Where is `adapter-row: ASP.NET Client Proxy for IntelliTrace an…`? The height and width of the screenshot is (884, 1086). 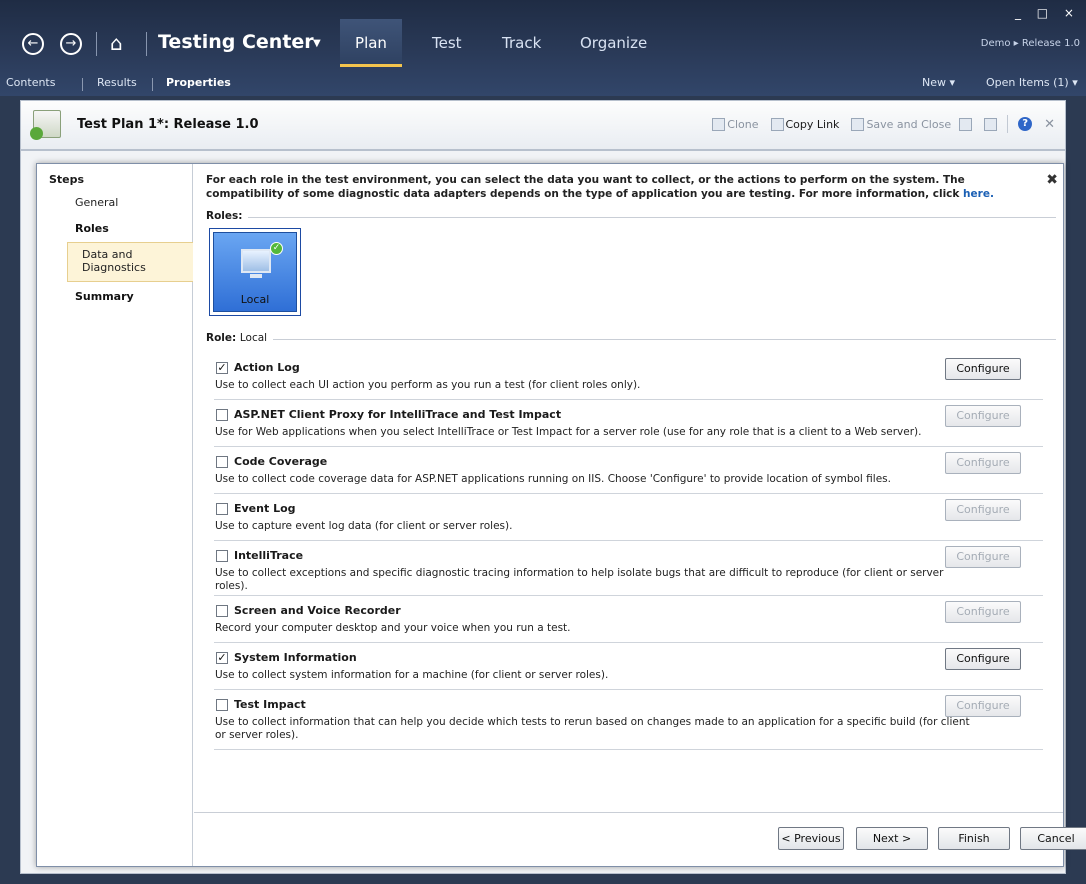 adapter-row: ASP.NET Client Proxy for IntelliTrace an… is located at coordinates (628, 423).